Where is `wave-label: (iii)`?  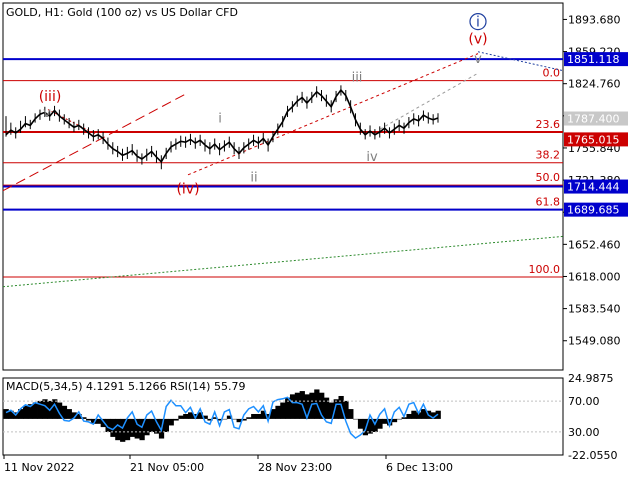
wave-label: (iii) is located at coordinates (50, 97).